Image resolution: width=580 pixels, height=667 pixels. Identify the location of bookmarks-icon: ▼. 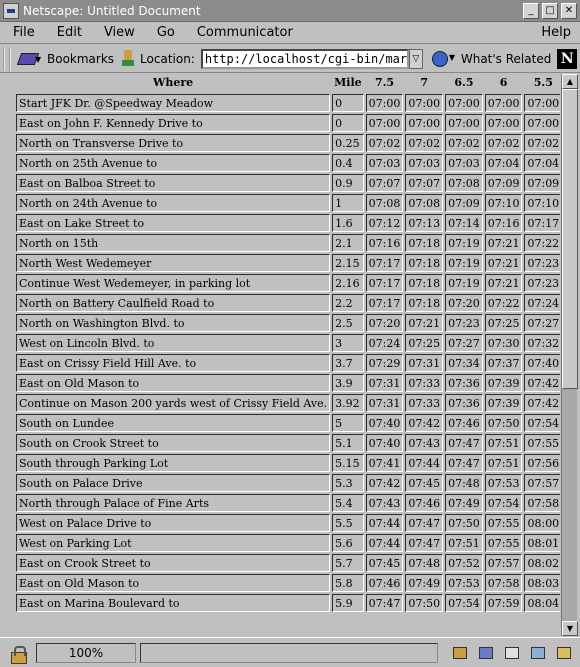
(29, 59).